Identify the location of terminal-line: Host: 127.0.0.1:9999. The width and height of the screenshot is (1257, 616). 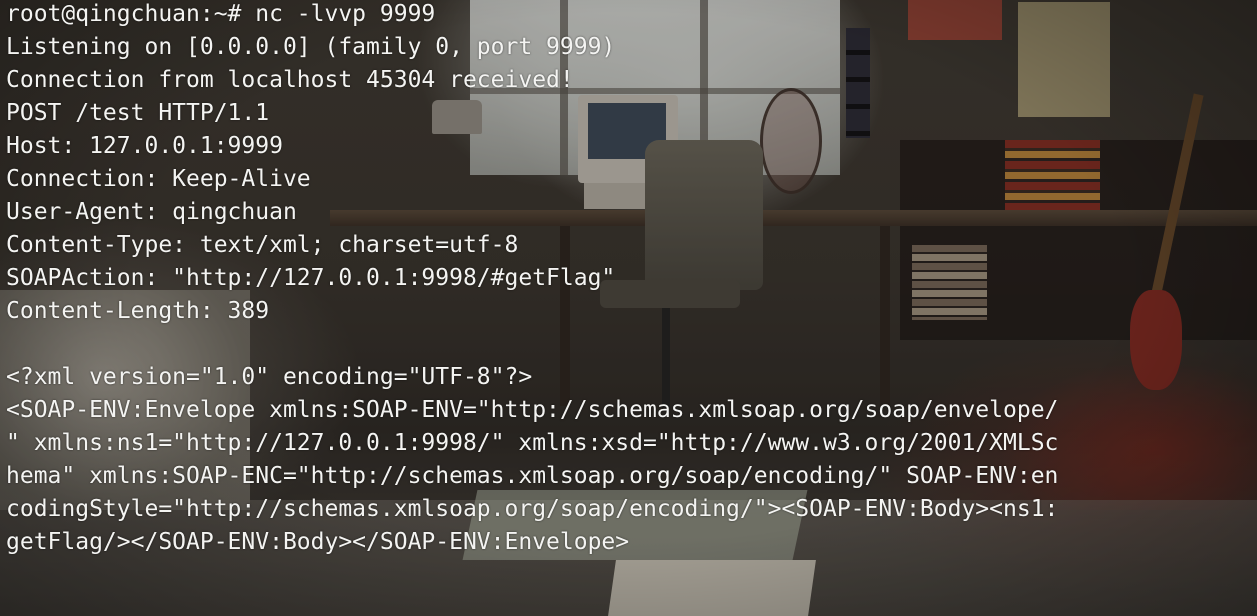
(144, 146).